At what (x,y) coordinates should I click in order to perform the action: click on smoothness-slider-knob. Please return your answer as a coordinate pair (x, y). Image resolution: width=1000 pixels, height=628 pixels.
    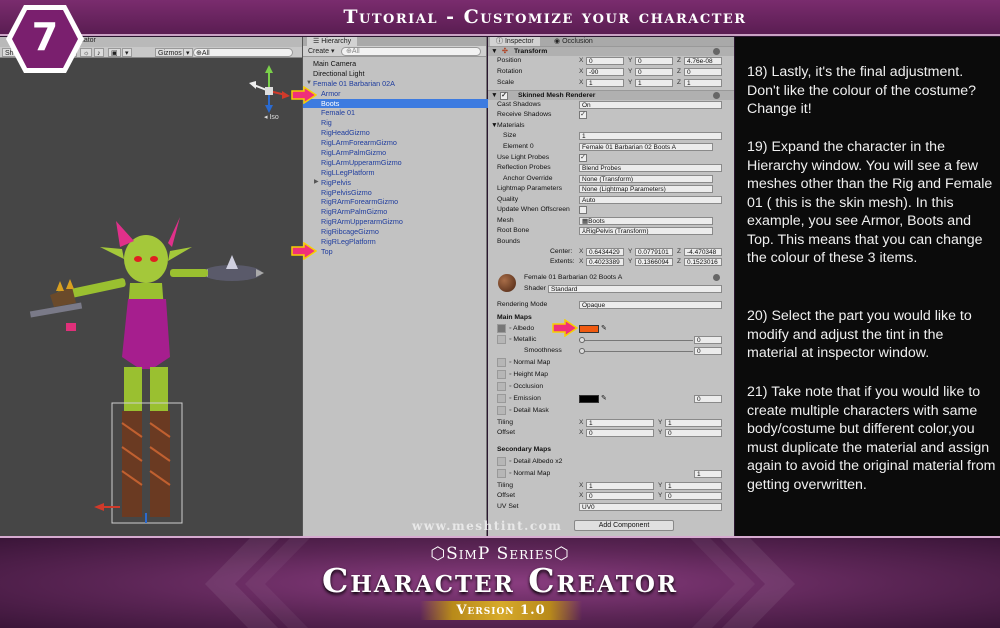
    Looking at the image, I should click on (582, 351).